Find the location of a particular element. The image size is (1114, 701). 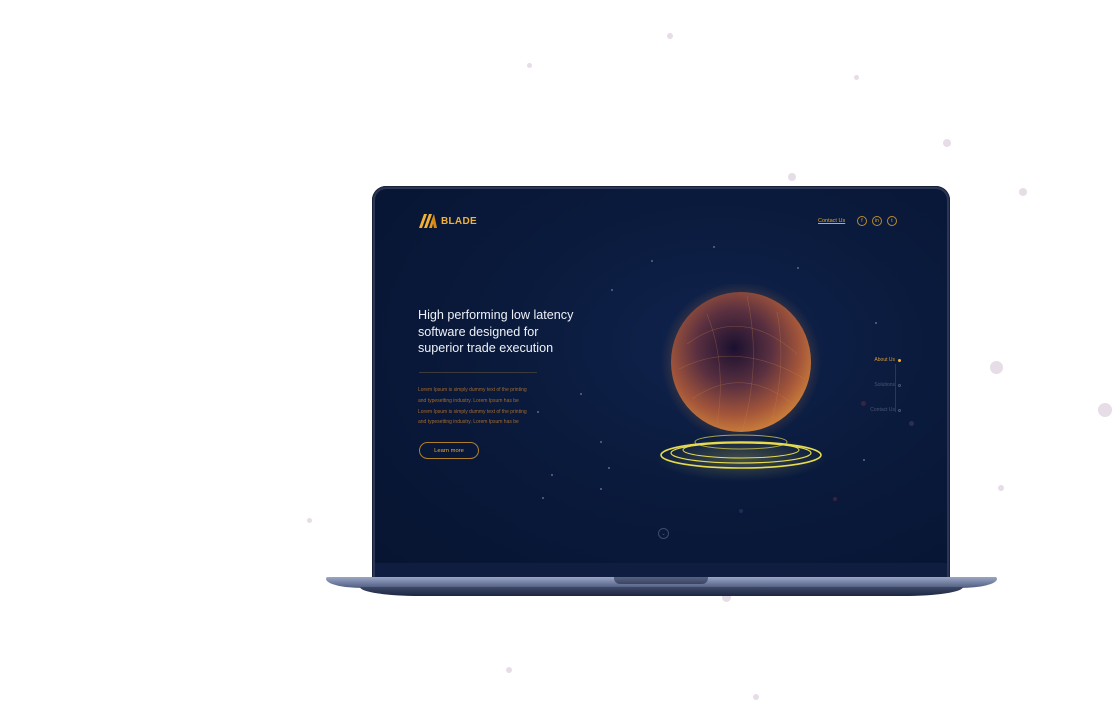

side-nav-about-us: About Us is located at coordinates (877, 360).